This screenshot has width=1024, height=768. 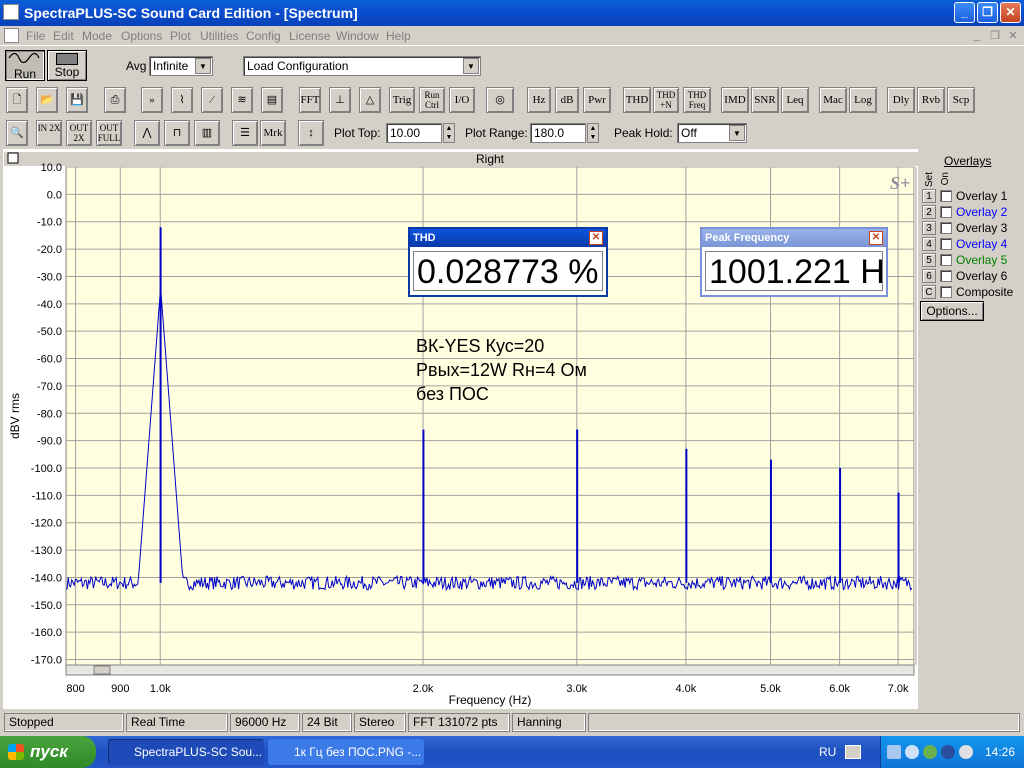 What do you see at coordinates (929, 212) in the screenshot?
I see `overlay-set-button: 2` at bounding box center [929, 212].